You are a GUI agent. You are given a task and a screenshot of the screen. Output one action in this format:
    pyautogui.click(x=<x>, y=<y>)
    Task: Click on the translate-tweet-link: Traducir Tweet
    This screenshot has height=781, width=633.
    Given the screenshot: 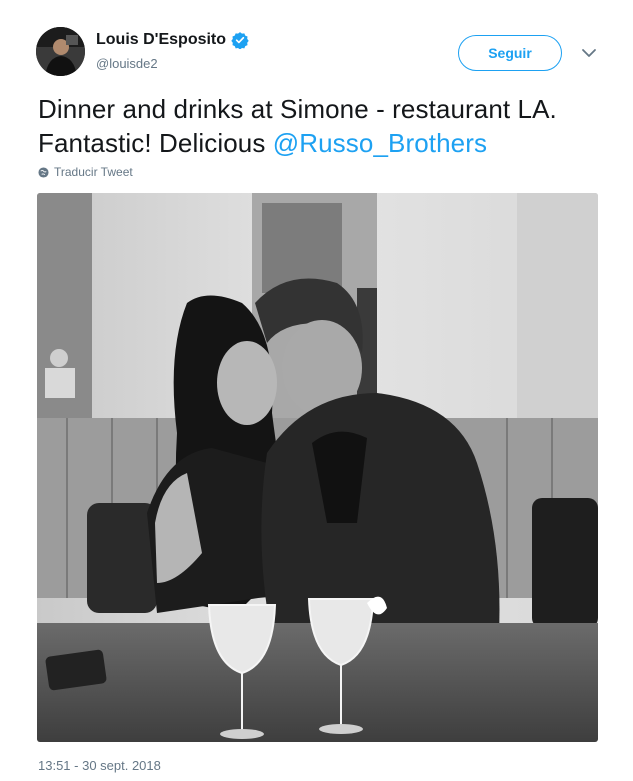 What is the action you would take?
    pyautogui.click(x=85, y=172)
    